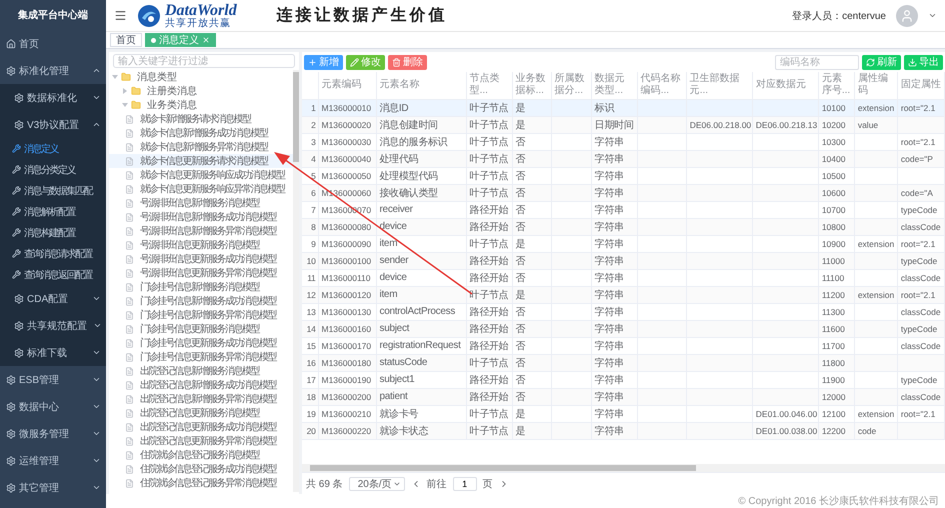 The height and width of the screenshot is (508, 945). I want to click on nav-item: 标准下载, so click(53, 352).